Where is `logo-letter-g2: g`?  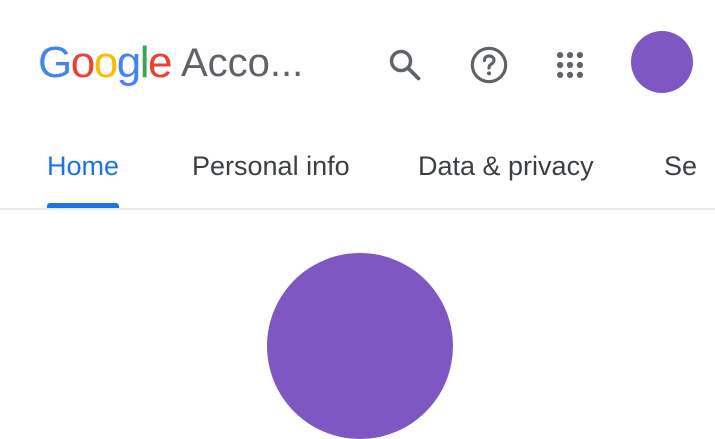 logo-letter-g2: g is located at coordinates (128, 62).